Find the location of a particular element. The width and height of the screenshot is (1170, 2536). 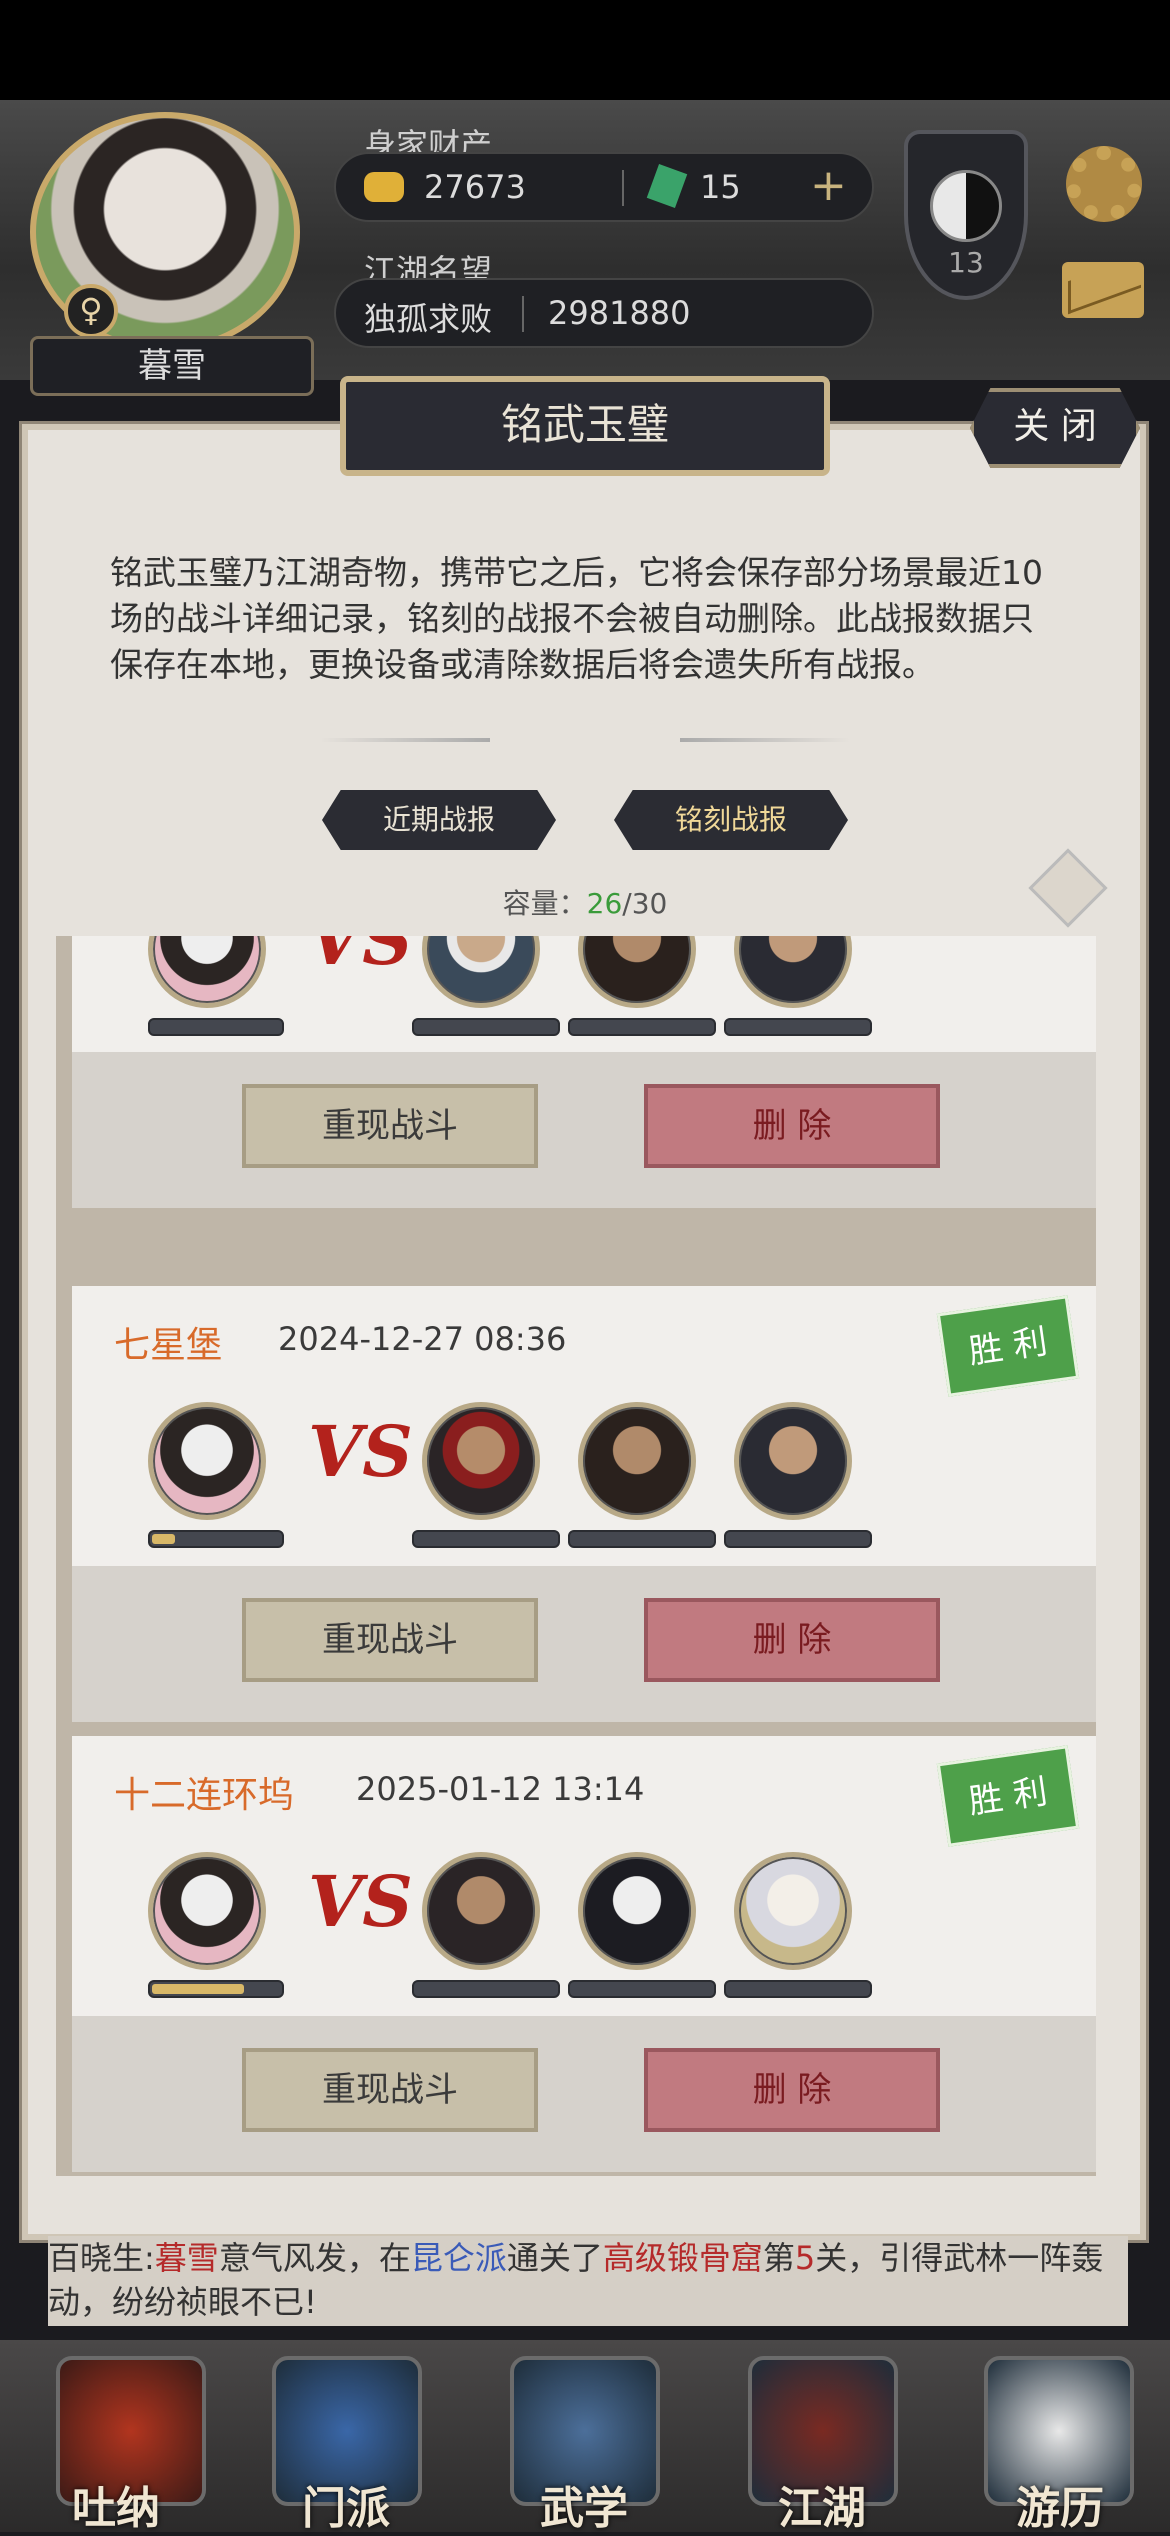

tab-engraved-reports: 铭刻战报 is located at coordinates (731, 820).